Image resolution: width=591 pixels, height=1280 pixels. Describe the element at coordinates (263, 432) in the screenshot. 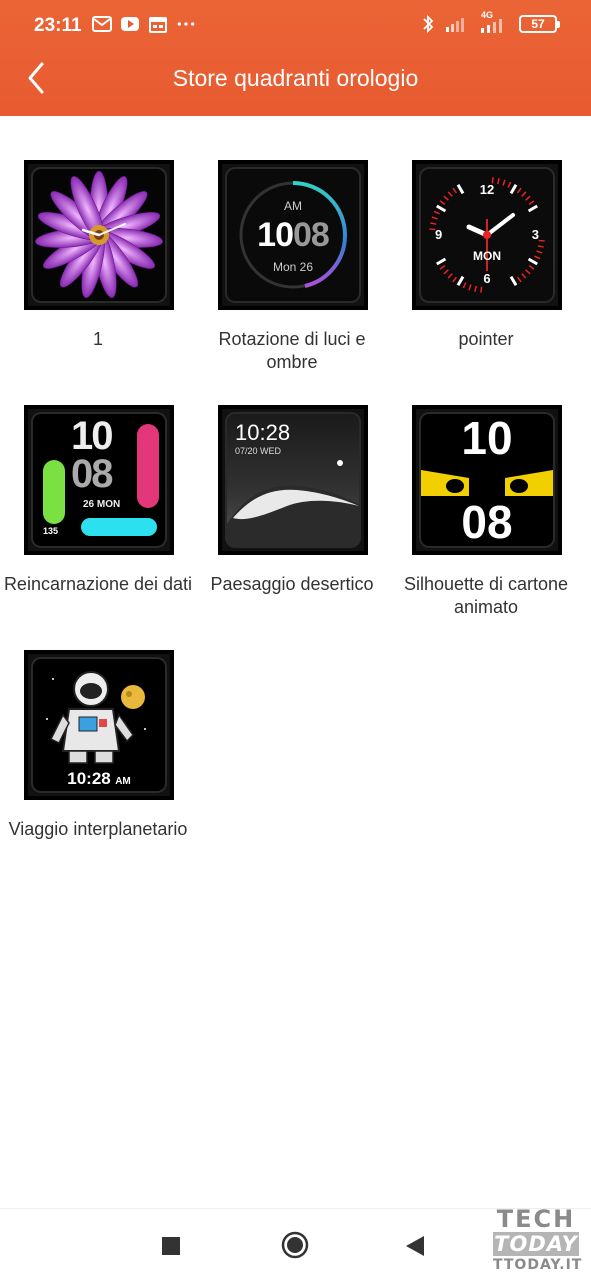

I see `desert-time: 10:28` at that location.